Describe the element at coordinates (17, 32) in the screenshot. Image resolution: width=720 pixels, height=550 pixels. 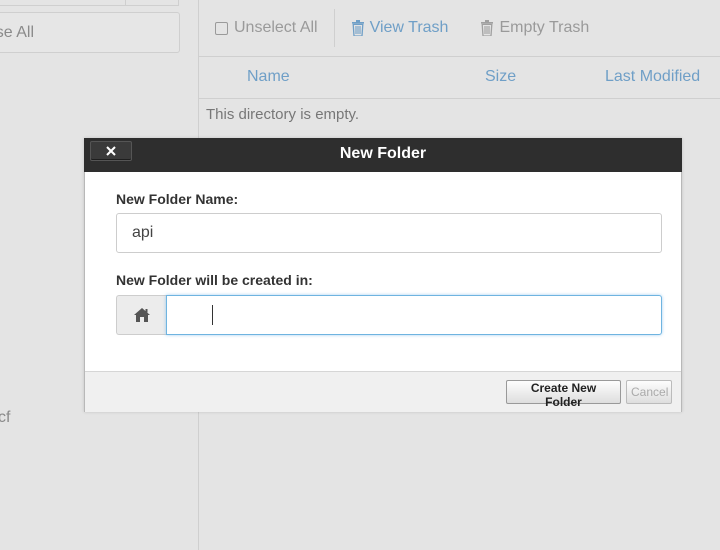
I see `collapse-all-label: se All` at that location.